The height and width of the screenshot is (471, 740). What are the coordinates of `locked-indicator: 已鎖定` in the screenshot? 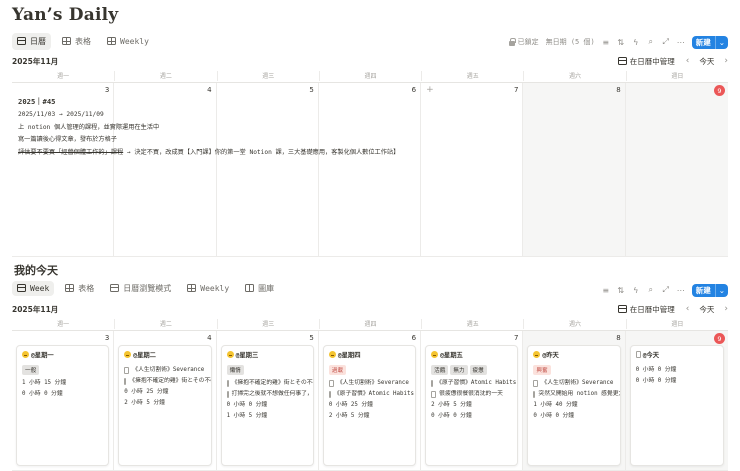 It's located at (523, 42).